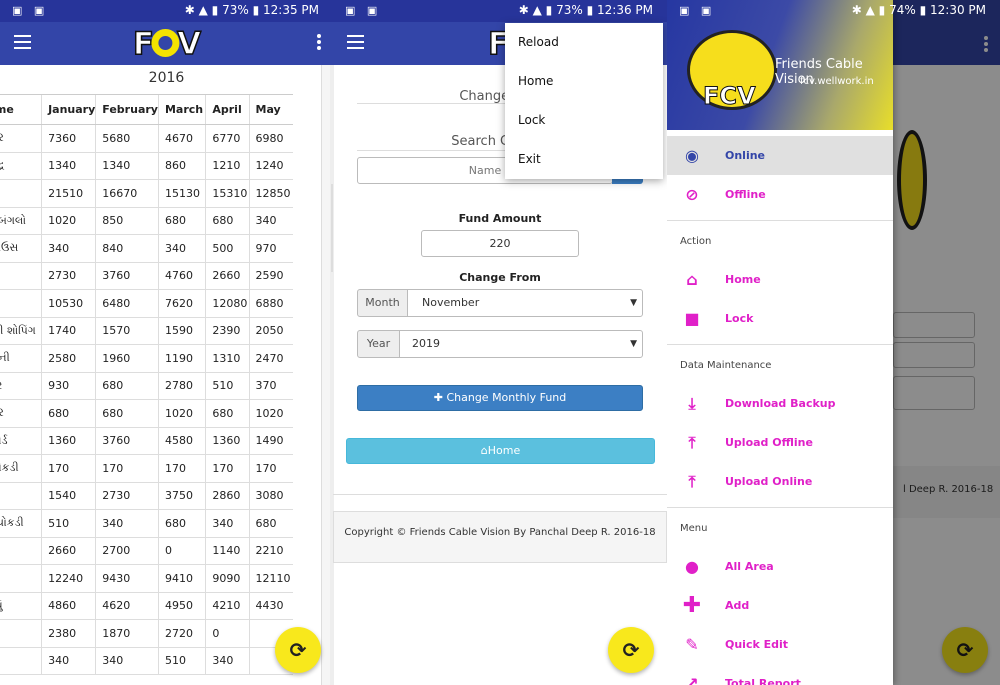 The height and width of the screenshot is (685, 1000). I want to click on drawer-item-upload-online: ⤒ Upload Online, so click(780, 481).